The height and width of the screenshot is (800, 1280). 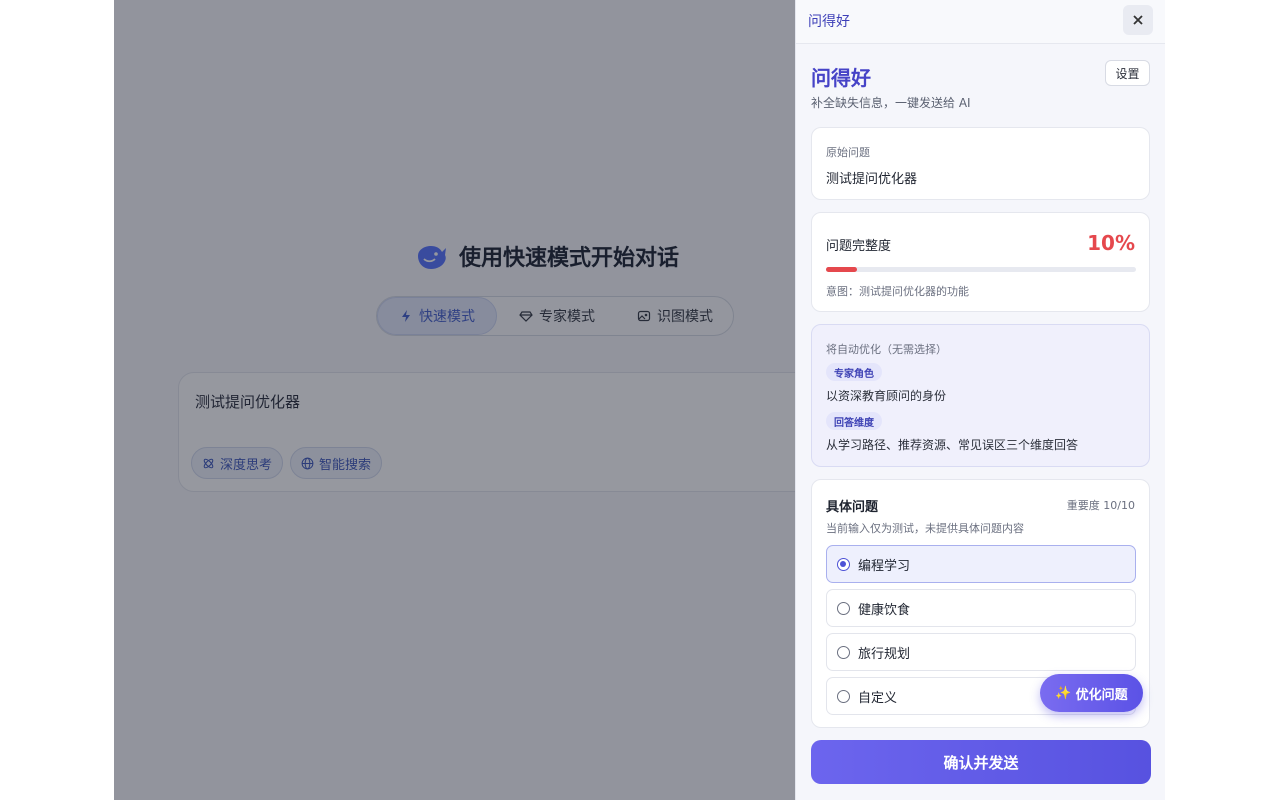 I want to click on completeness-percent: 10%, so click(x=1111, y=243).